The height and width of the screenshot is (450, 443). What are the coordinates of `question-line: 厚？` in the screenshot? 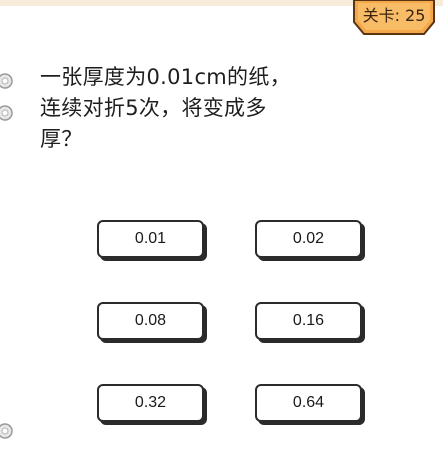 It's located at (61, 139).